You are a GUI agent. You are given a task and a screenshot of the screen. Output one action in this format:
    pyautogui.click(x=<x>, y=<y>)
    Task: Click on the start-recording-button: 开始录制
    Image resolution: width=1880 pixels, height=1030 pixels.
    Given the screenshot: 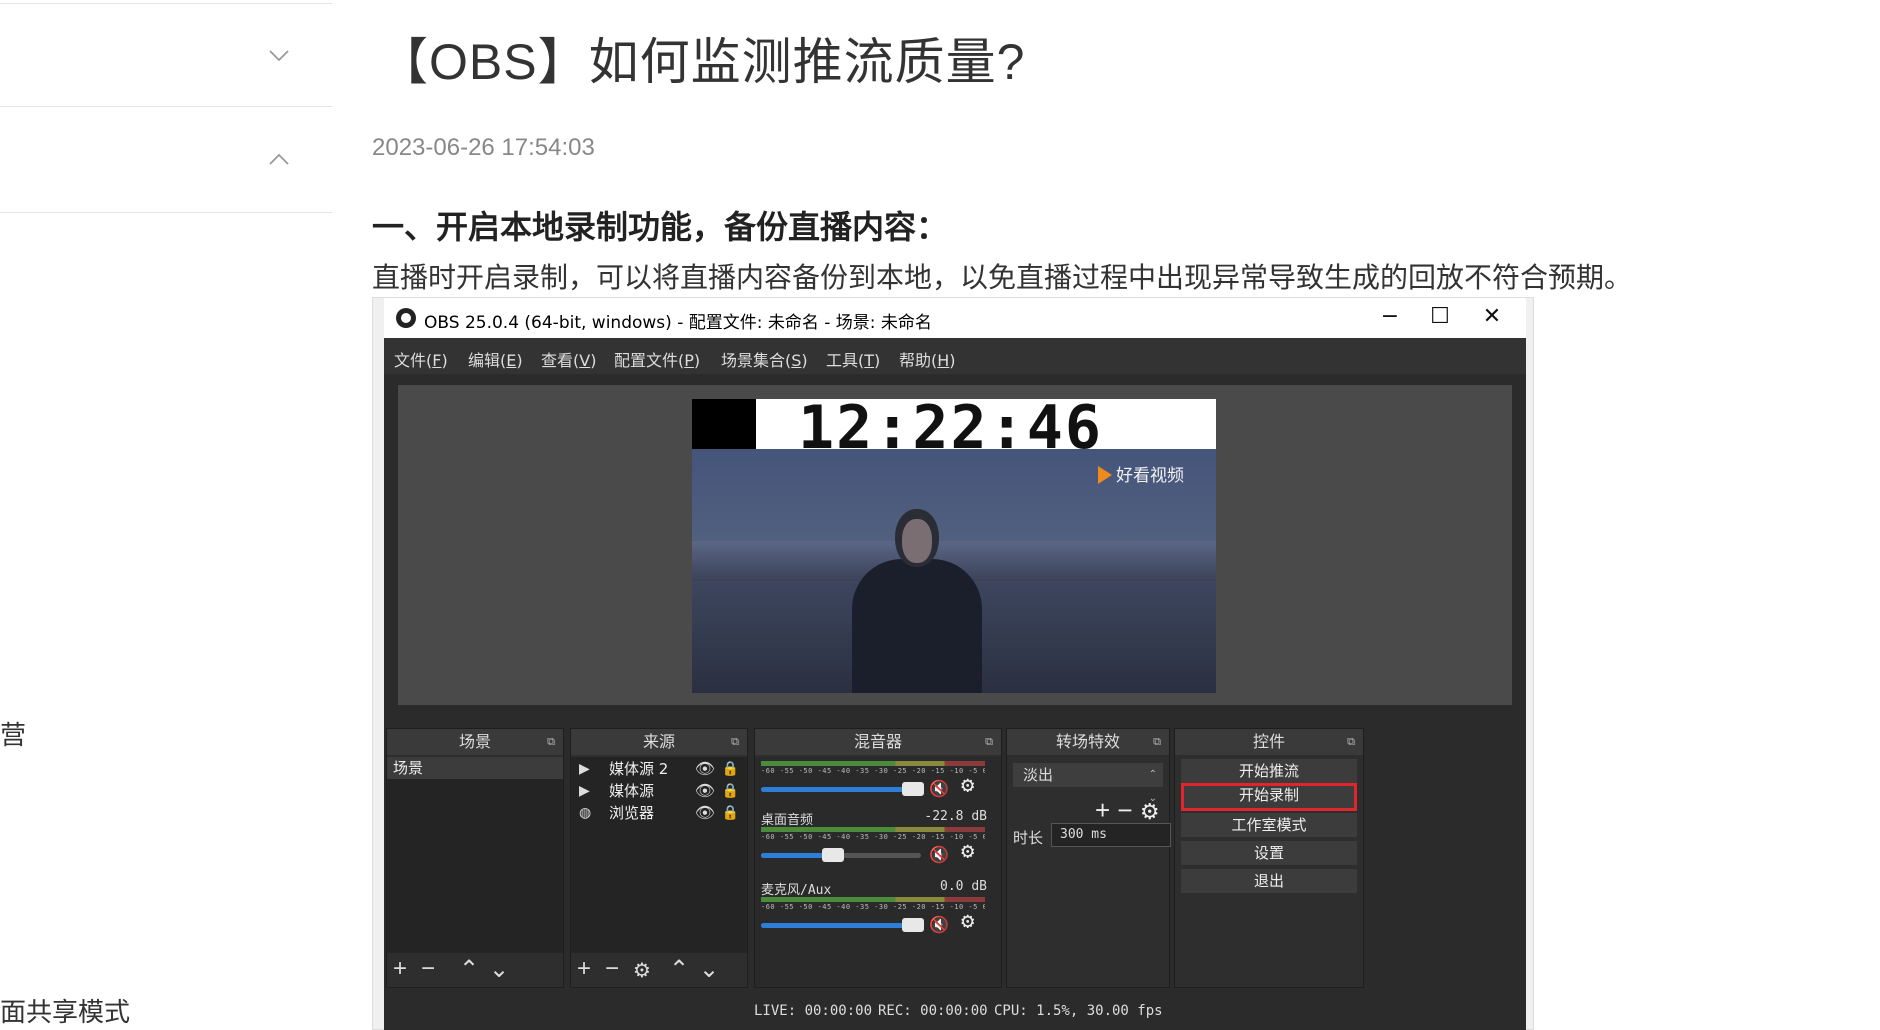 What is the action you would take?
    pyautogui.click(x=1269, y=797)
    